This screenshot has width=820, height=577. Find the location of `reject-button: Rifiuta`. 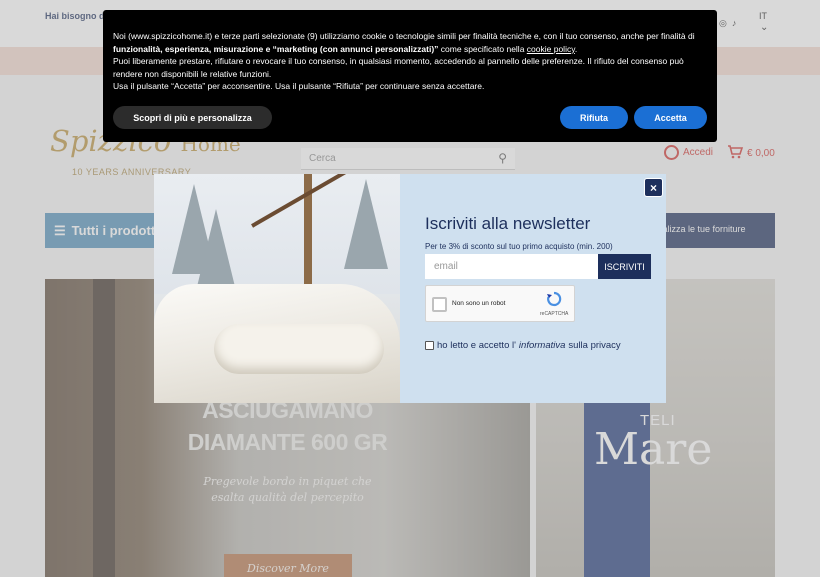

reject-button: Rifiuta is located at coordinates (594, 117).